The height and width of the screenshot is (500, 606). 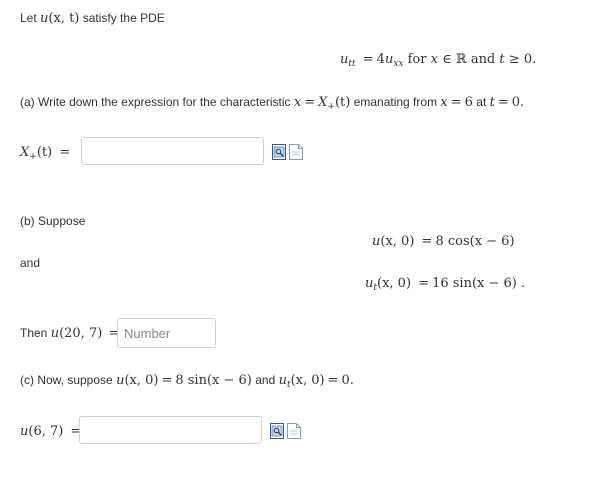 I want to click on intro-args: (x, t), so click(x=64, y=18).